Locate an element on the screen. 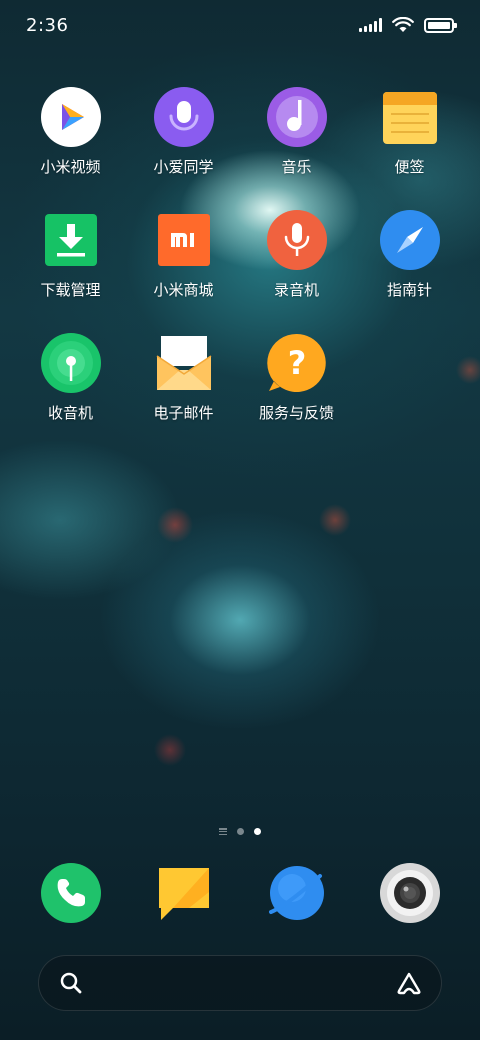 This screenshot has height=1040, width=480. feedback-icon: ? is located at coordinates (297, 363).